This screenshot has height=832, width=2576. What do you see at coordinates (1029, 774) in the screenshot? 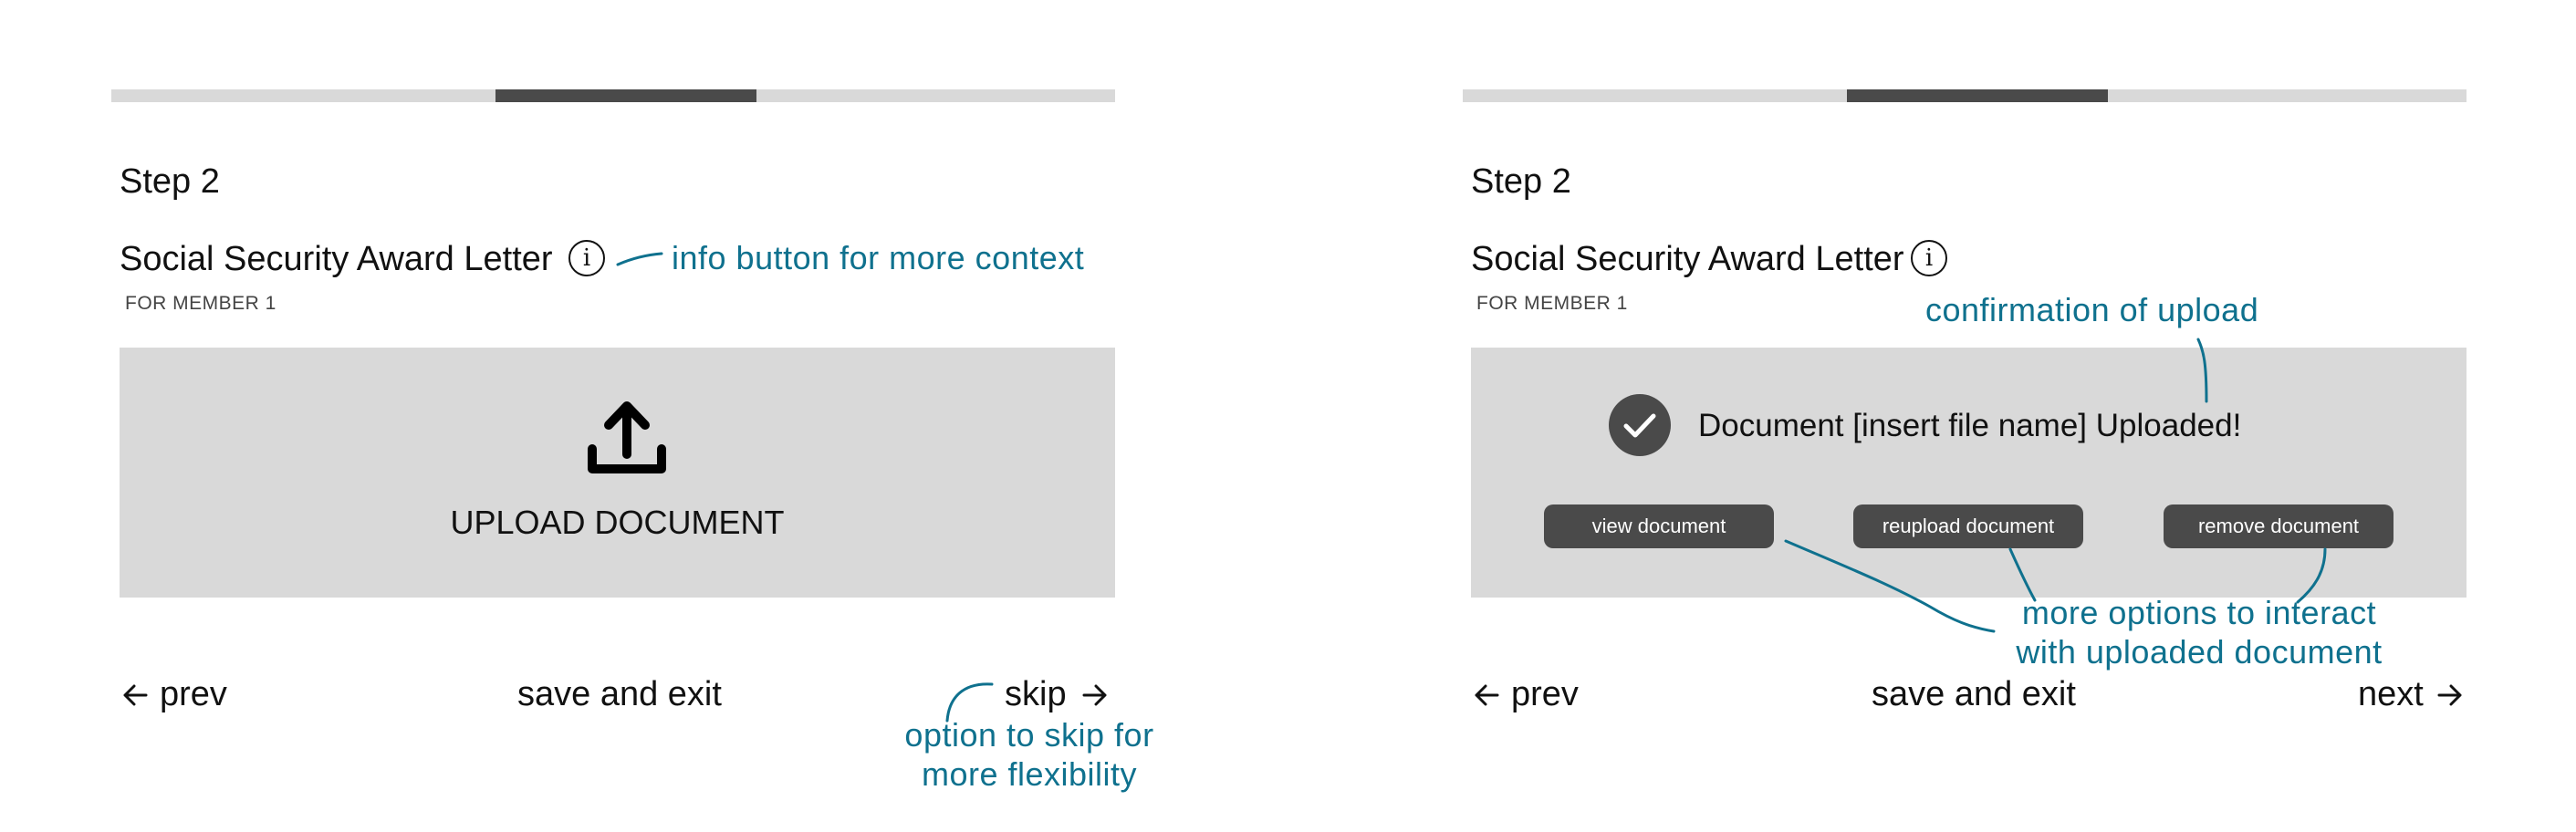
I see `annotation-skip-line2: more flexibility` at bounding box center [1029, 774].